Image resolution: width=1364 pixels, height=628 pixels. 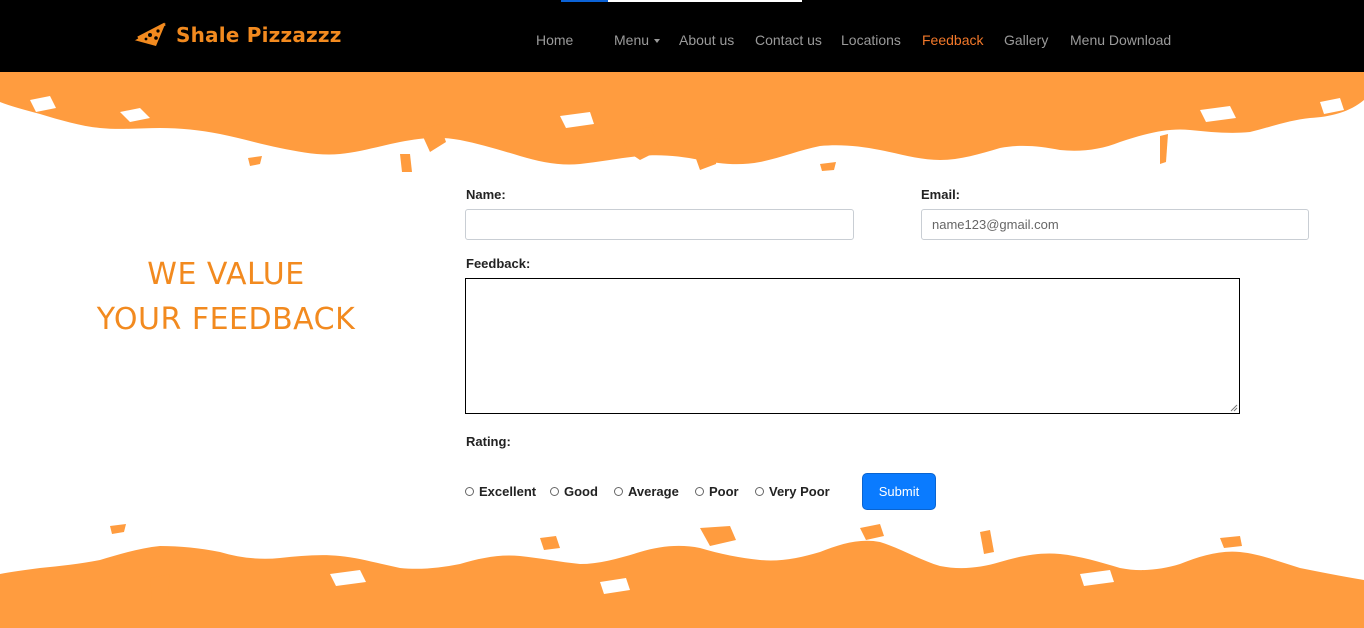 I want to click on headline-line-1: WE VALUE, so click(x=226, y=274).